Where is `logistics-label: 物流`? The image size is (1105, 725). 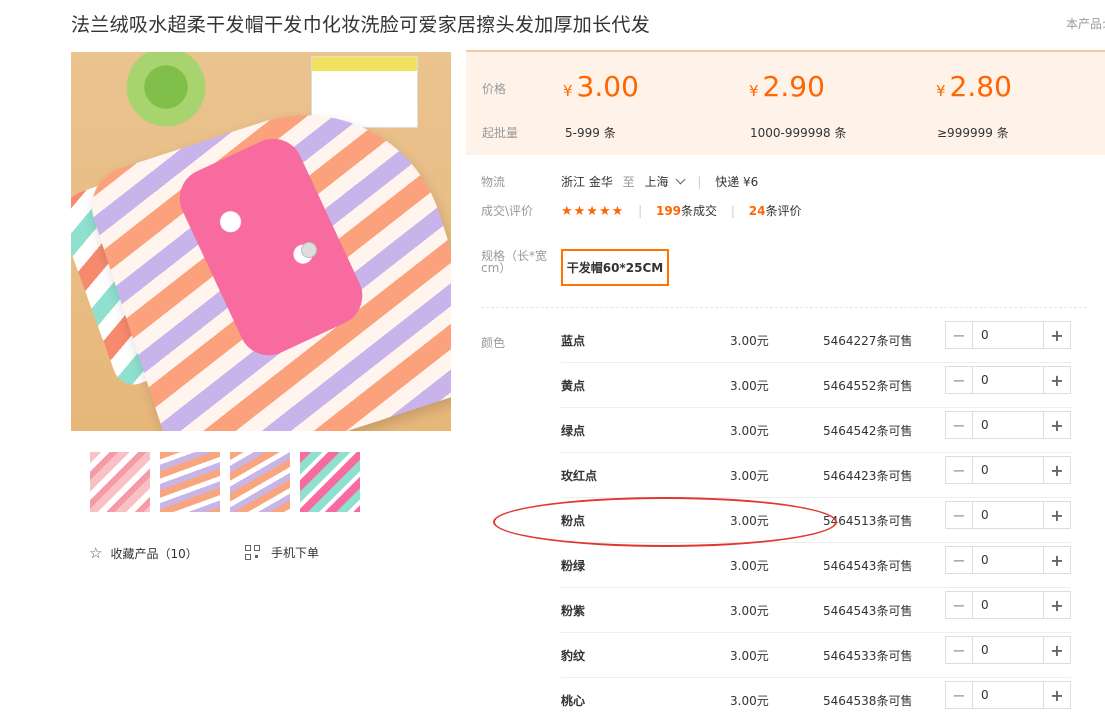 logistics-label: 物流 is located at coordinates (493, 182).